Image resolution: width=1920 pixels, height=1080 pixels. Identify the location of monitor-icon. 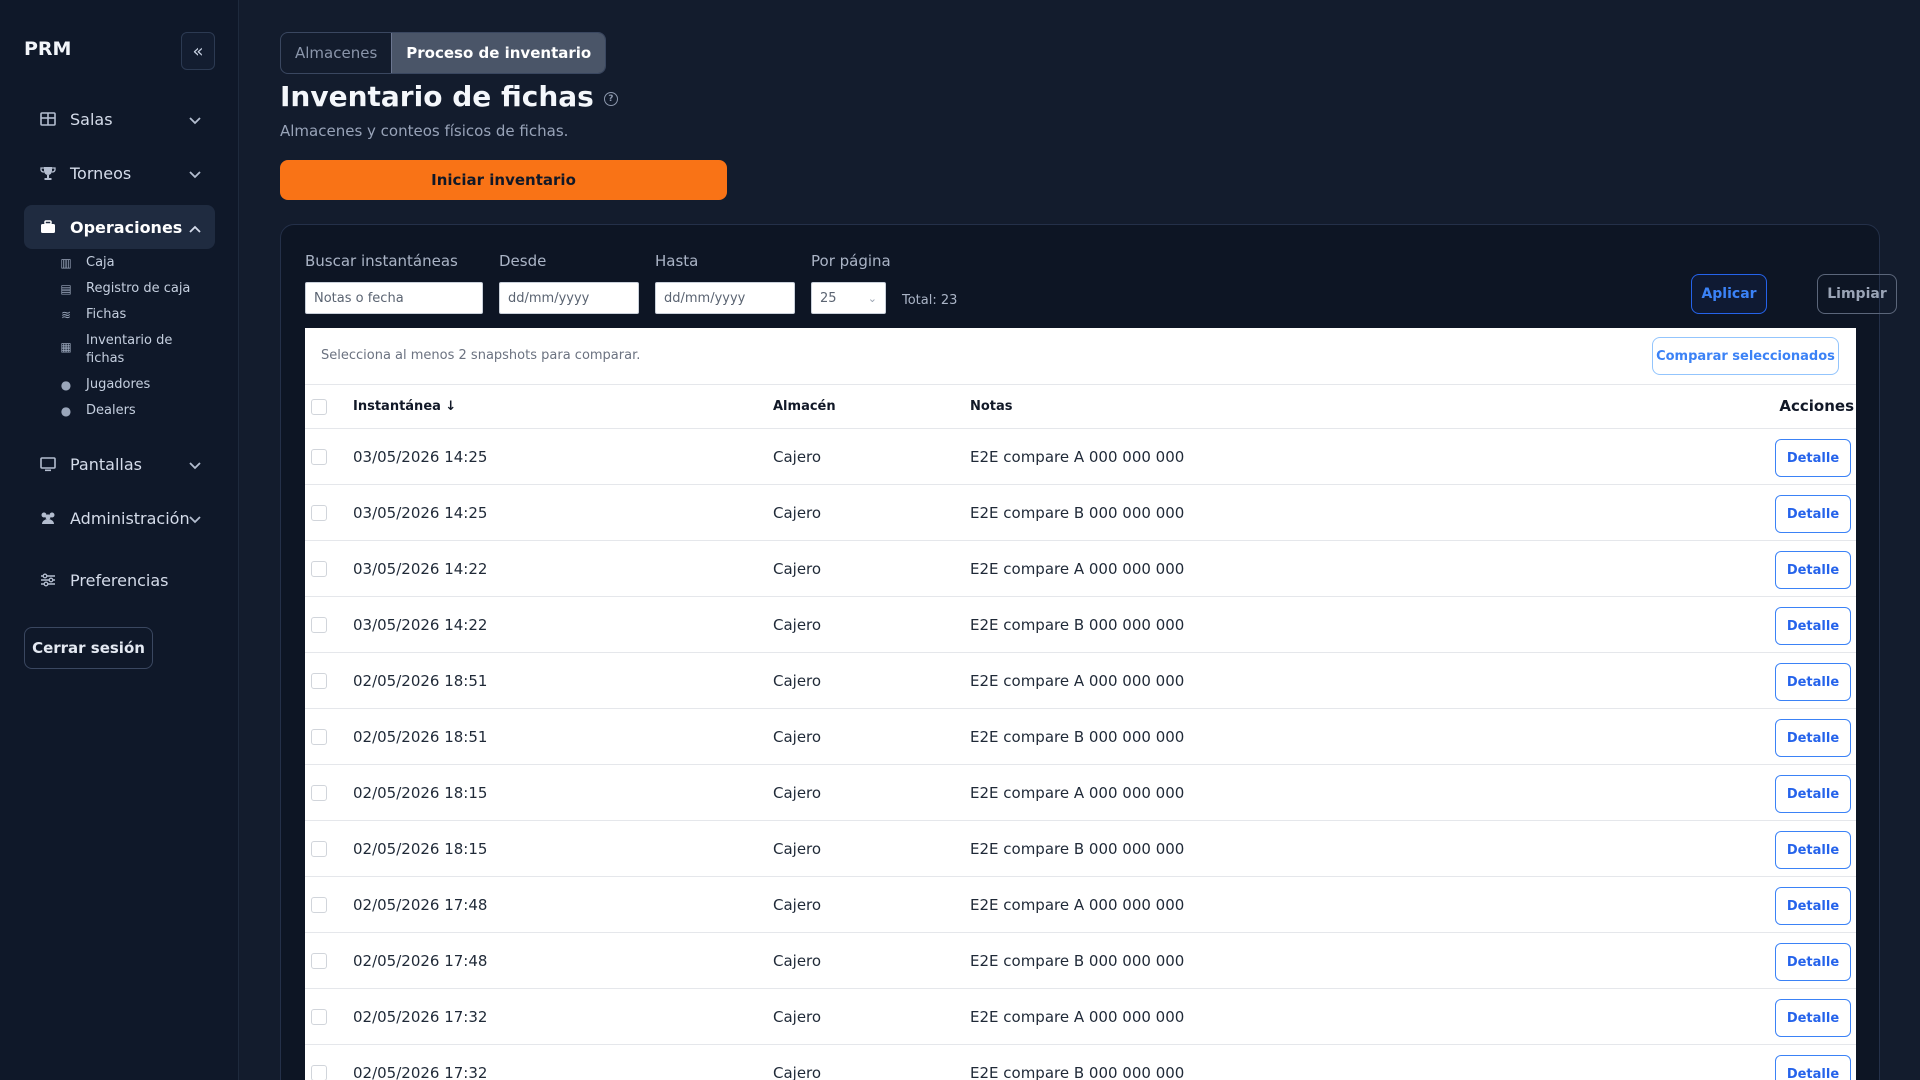
(48, 464).